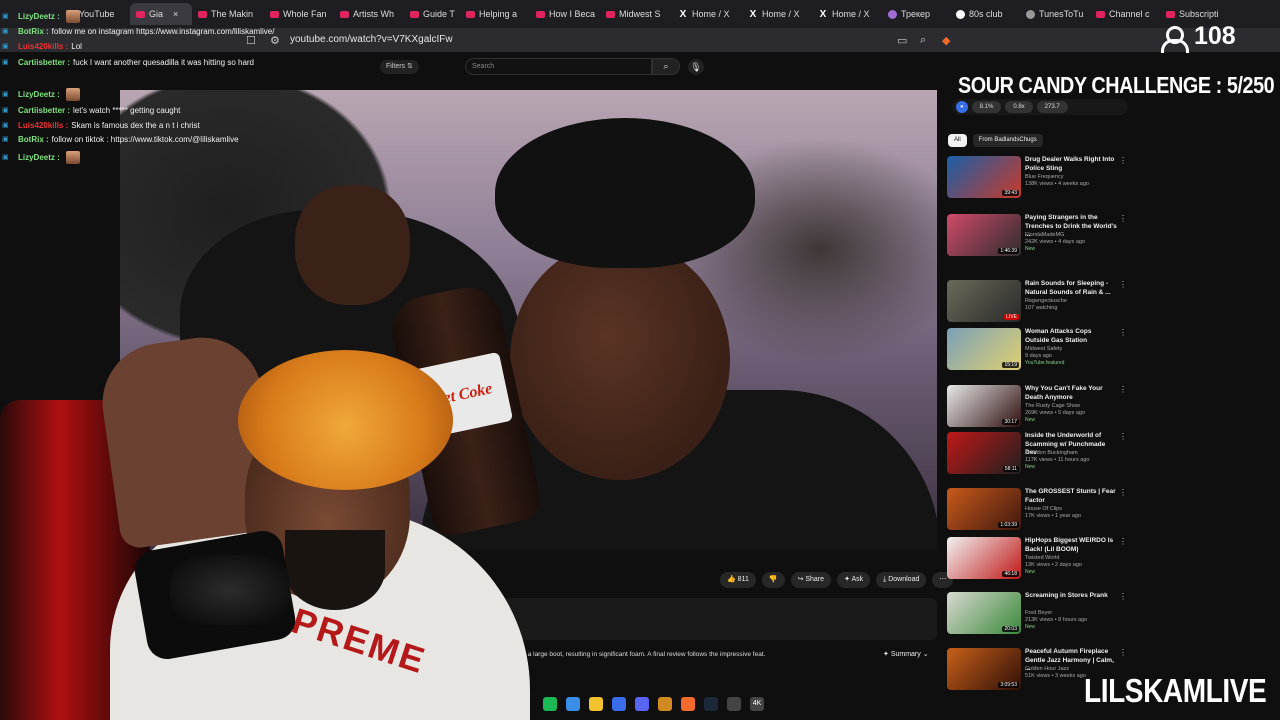  I want to click on recommendation-chips: All From BadlandsChugs, so click(995, 140).